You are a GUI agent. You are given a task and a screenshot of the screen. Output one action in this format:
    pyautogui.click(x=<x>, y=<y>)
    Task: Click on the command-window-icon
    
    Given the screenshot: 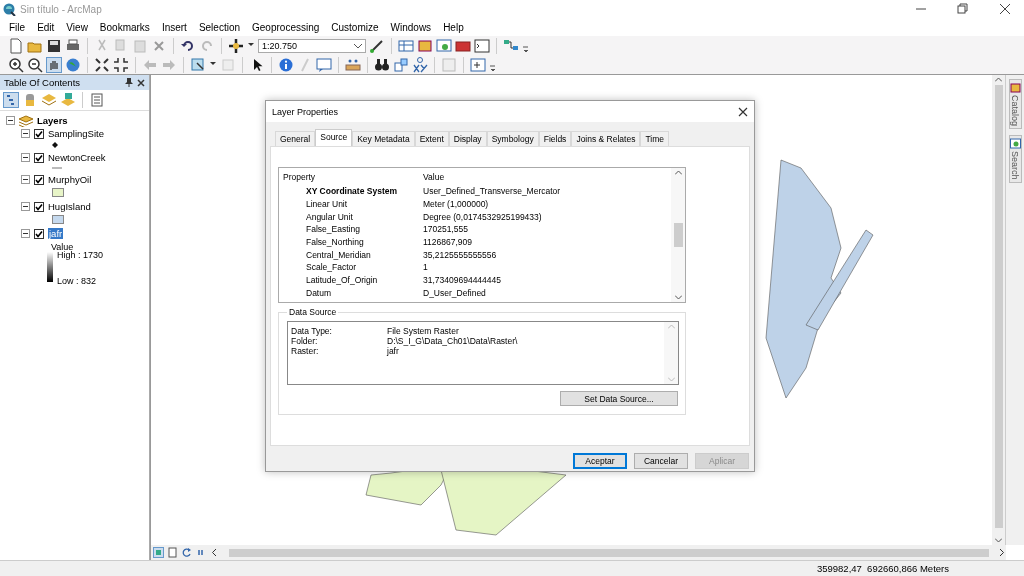 What is the action you would take?
    pyautogui.click(x=482, y=45)
    